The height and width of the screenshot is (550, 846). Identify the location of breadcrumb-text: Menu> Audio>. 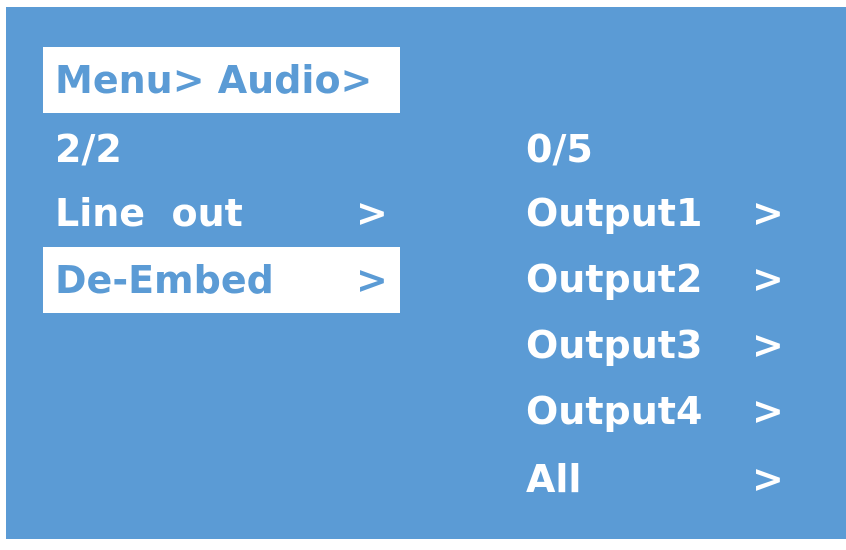
(214, 80).